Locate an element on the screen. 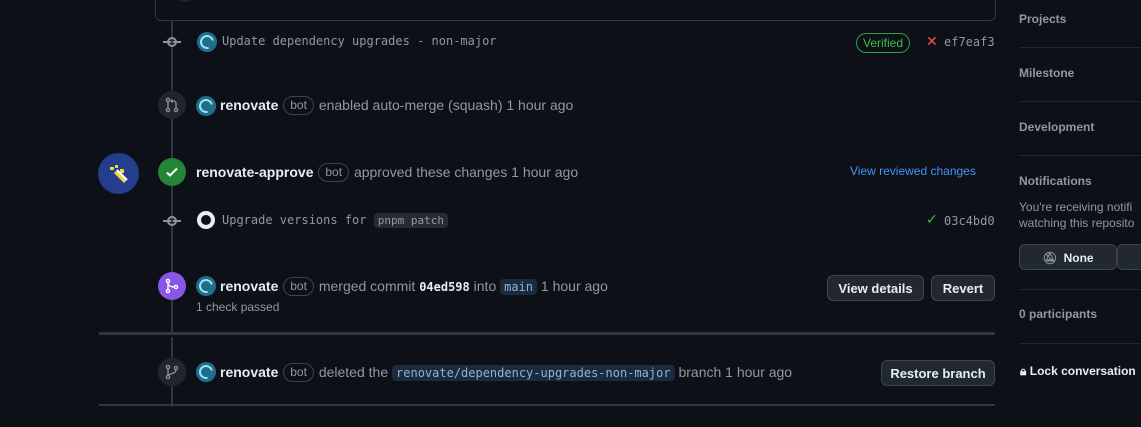 Image resolution: width=1141 pixels, height=427 pixels. github-icon is located at coordinates (206, 220).